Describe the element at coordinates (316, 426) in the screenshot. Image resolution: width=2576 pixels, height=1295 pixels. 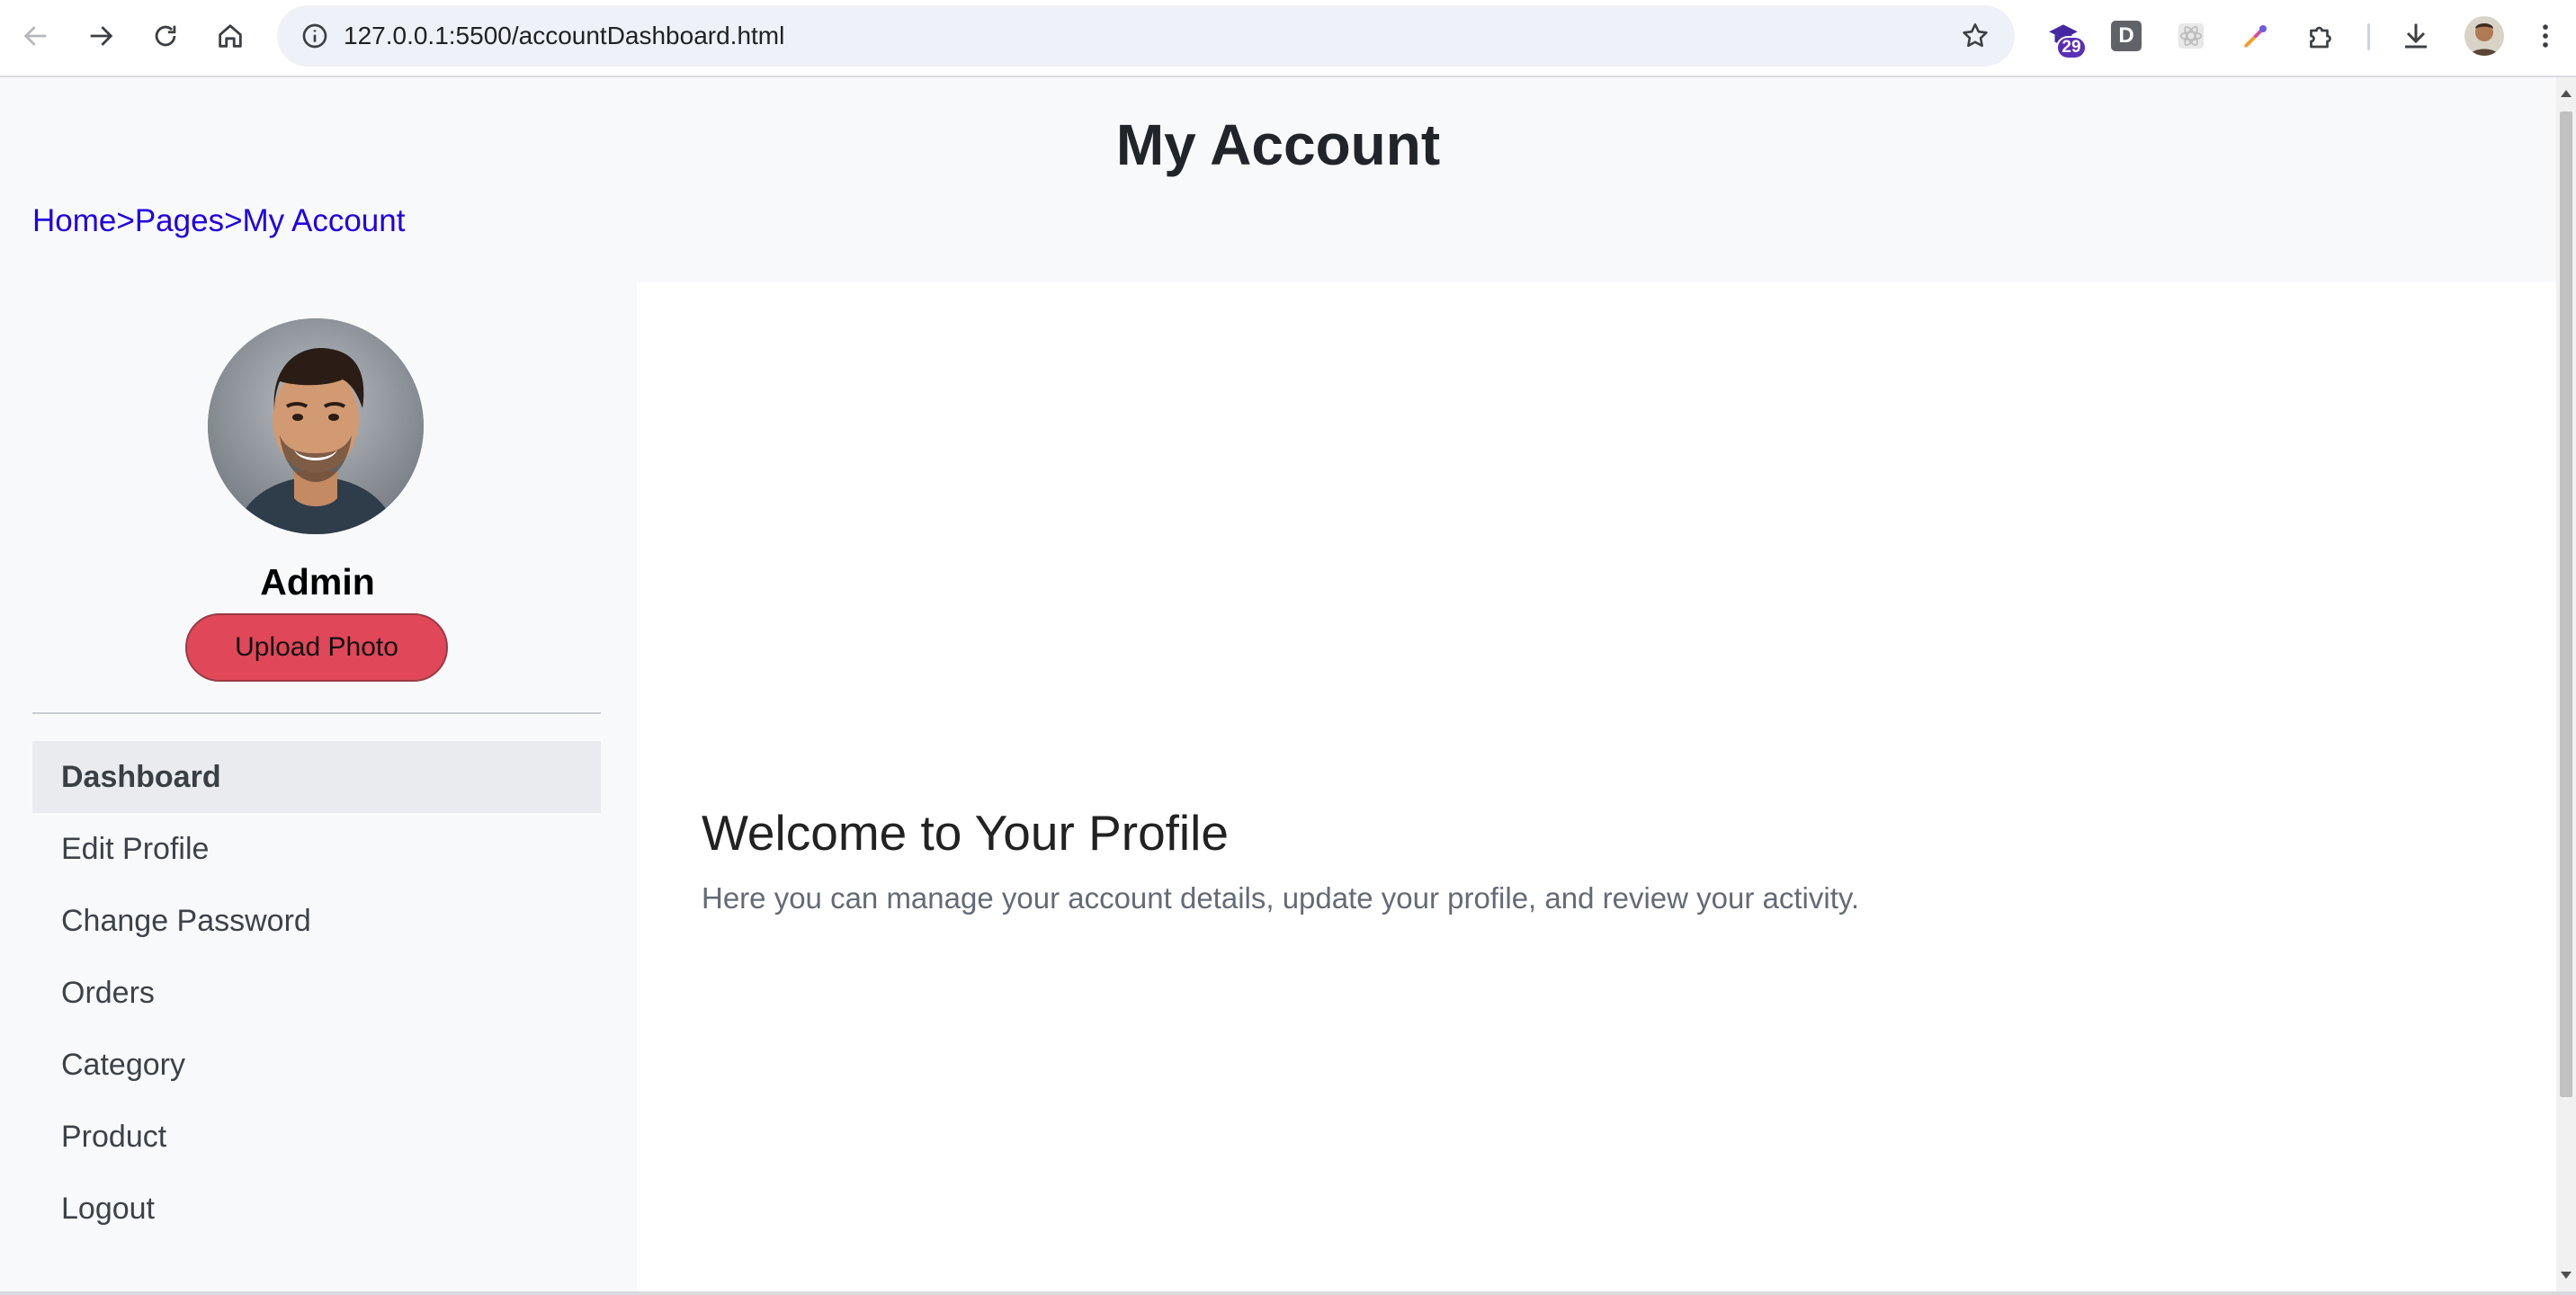
I see `avatar` at that location.